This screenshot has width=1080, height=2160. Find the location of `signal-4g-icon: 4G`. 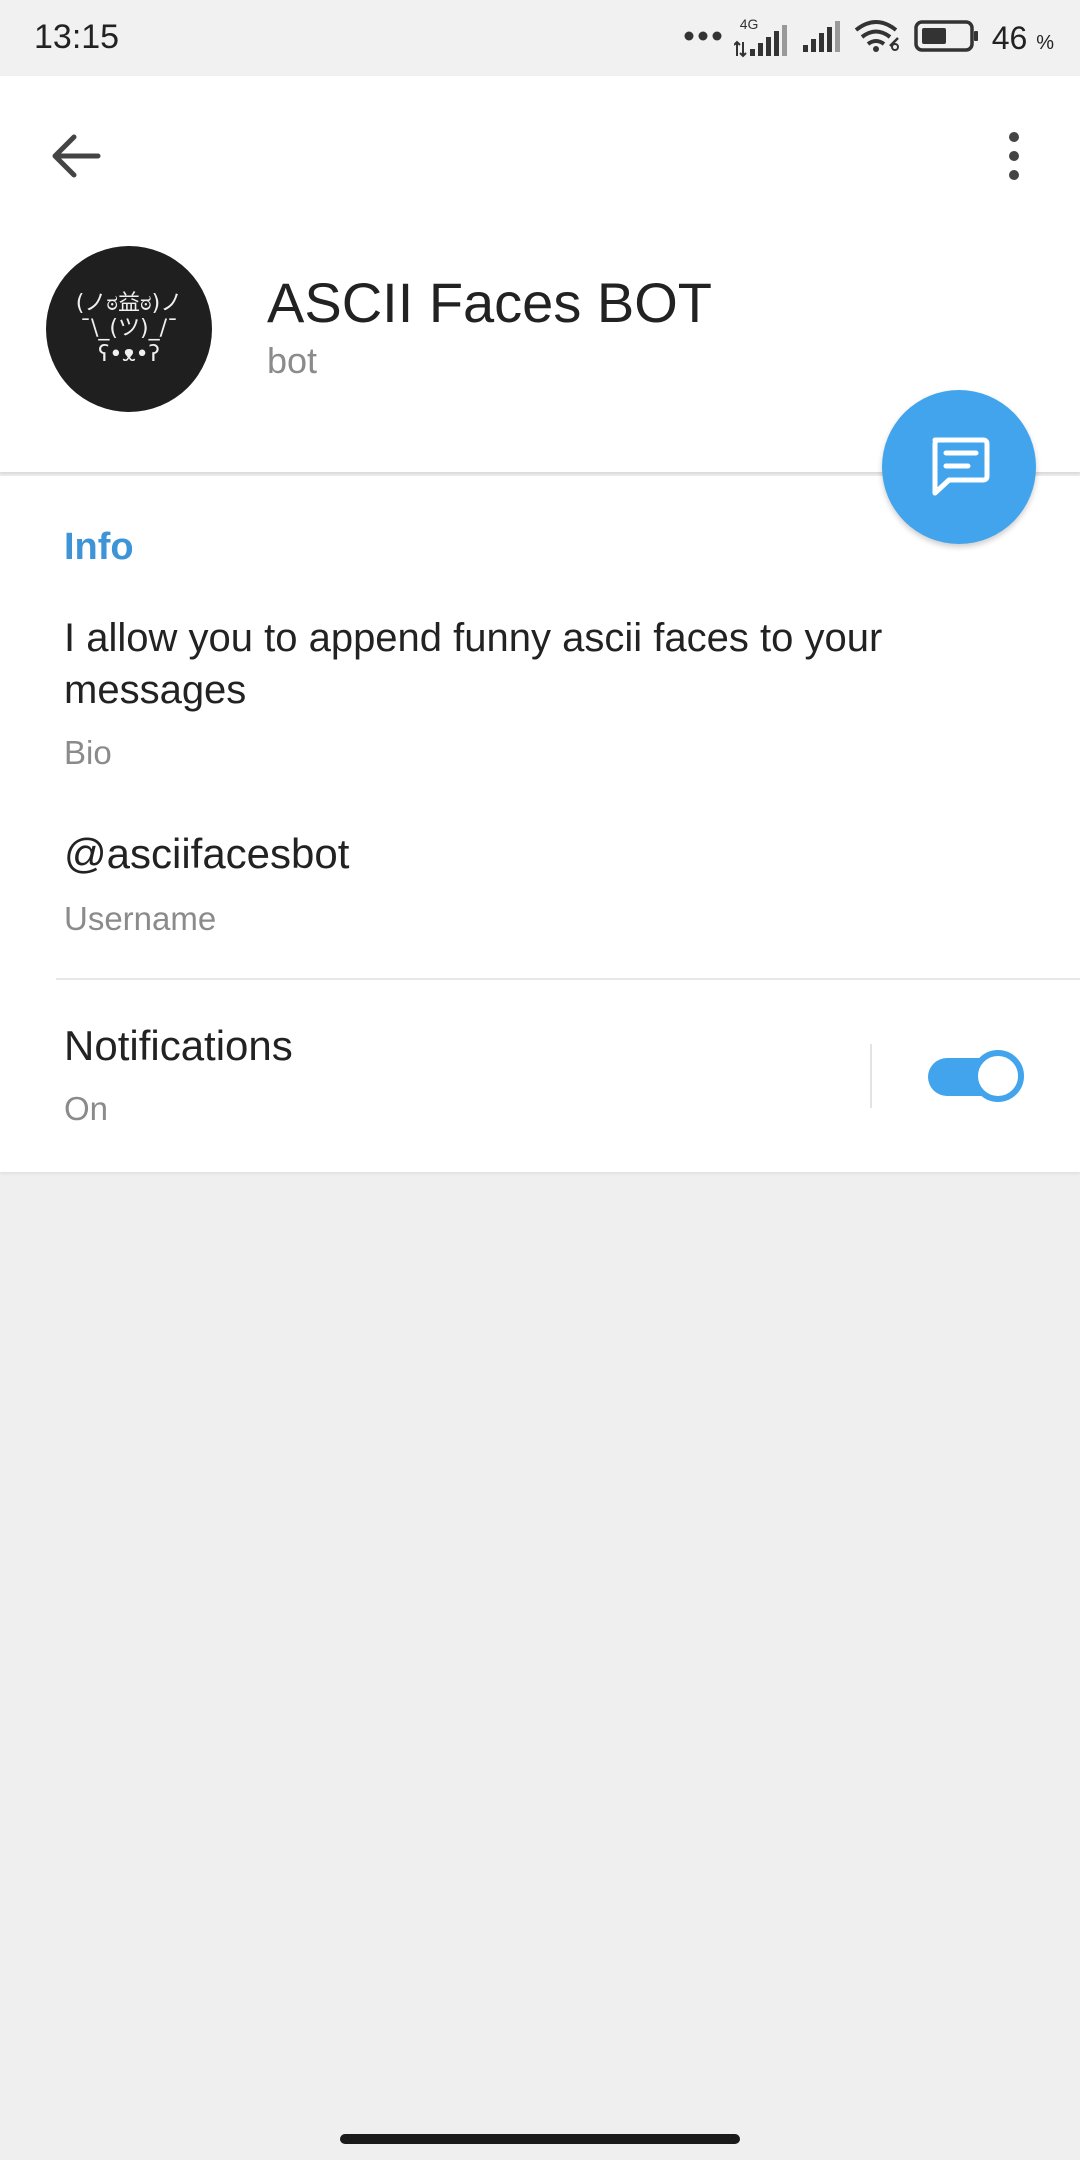

signal-4g-icon: 4G is located at coordinates (761, 37).